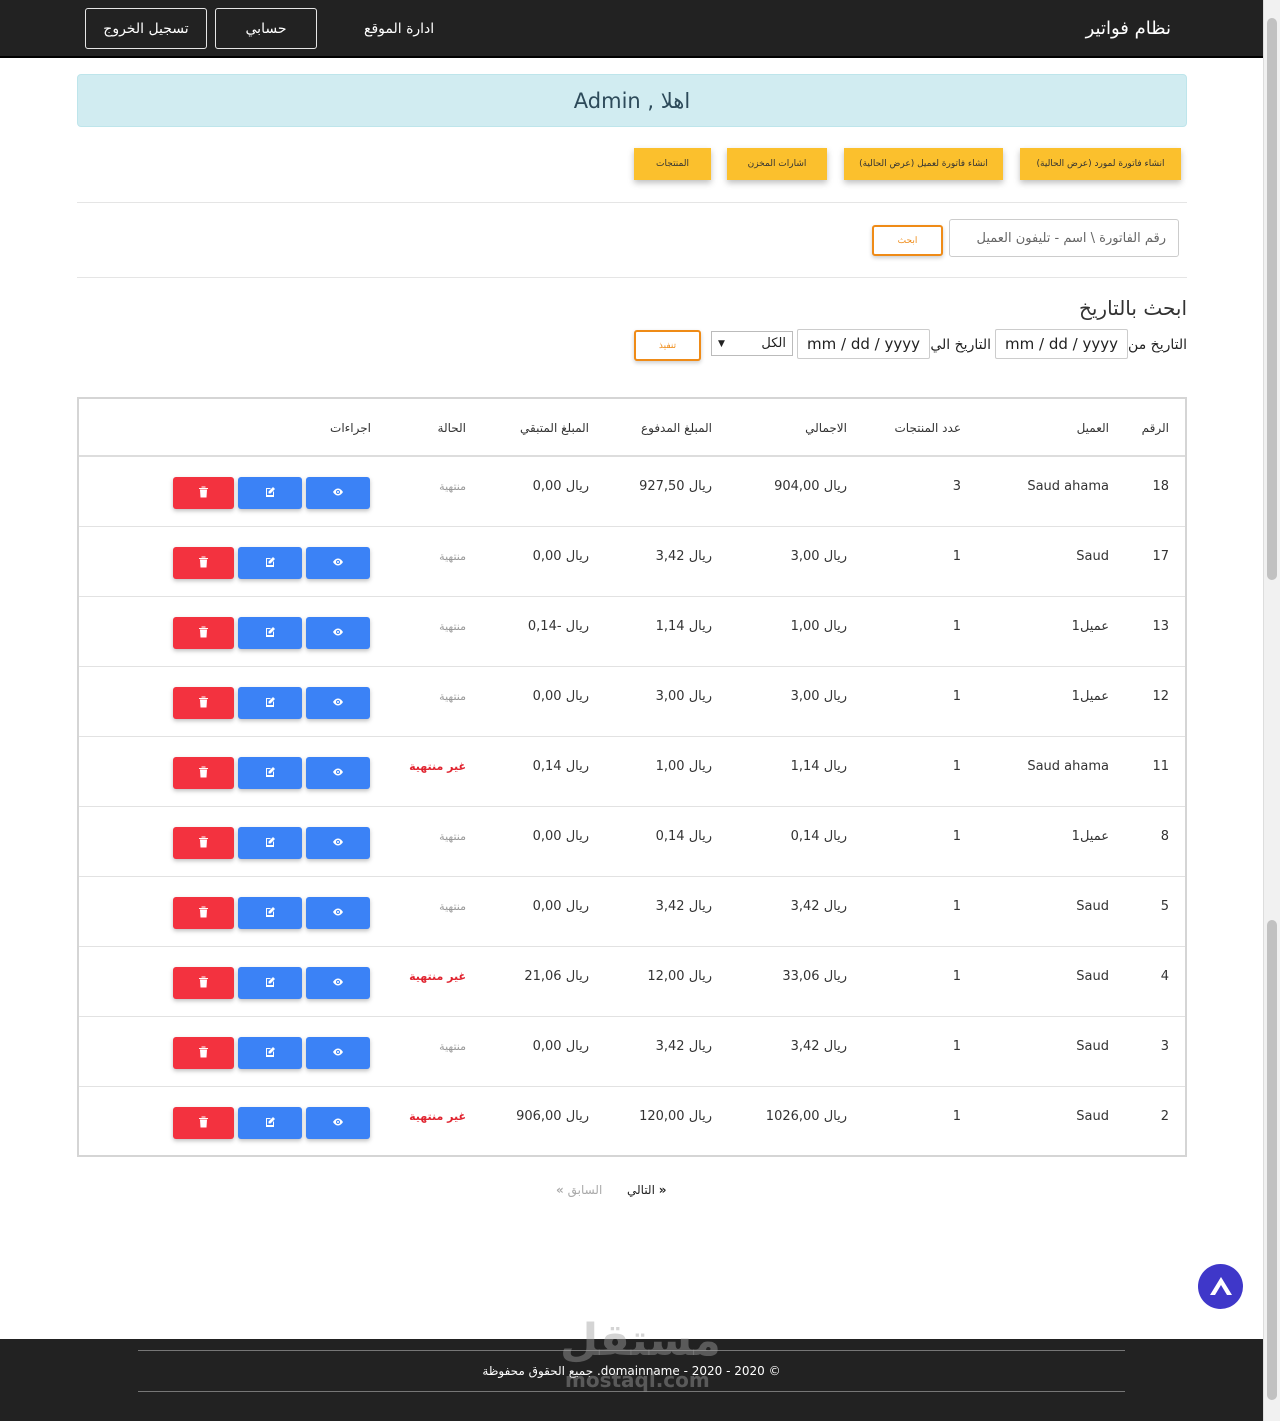 This screenshot has width=1280, height=1421. What do you see at coordinates (556, 976) in the screenshot?
I see `cell-remaining: ريال 21,06` at bounding box center [556, 976].